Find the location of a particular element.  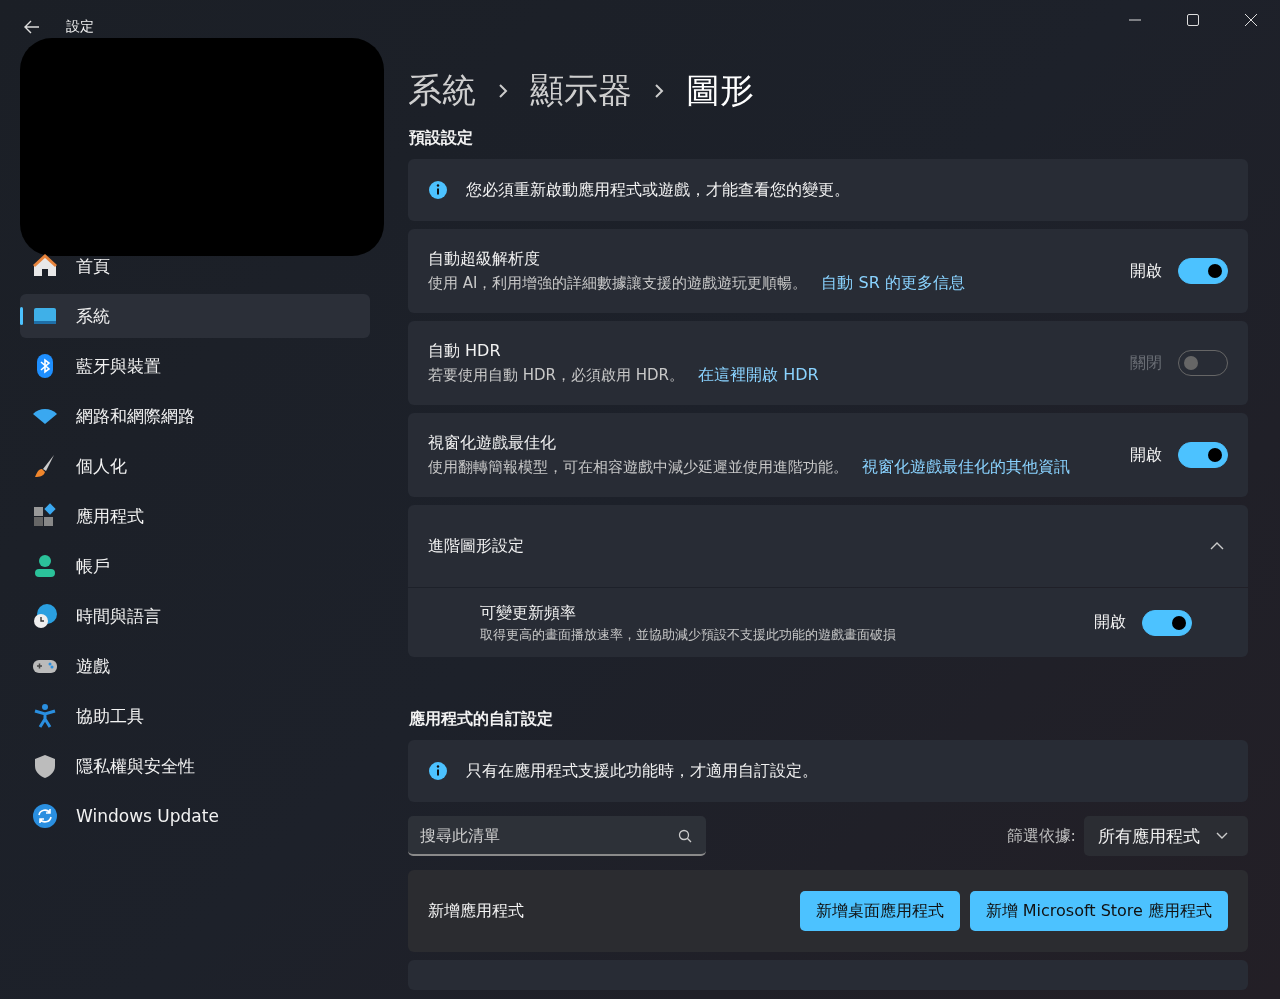

shield-icon is located at coordinates (45, 766).